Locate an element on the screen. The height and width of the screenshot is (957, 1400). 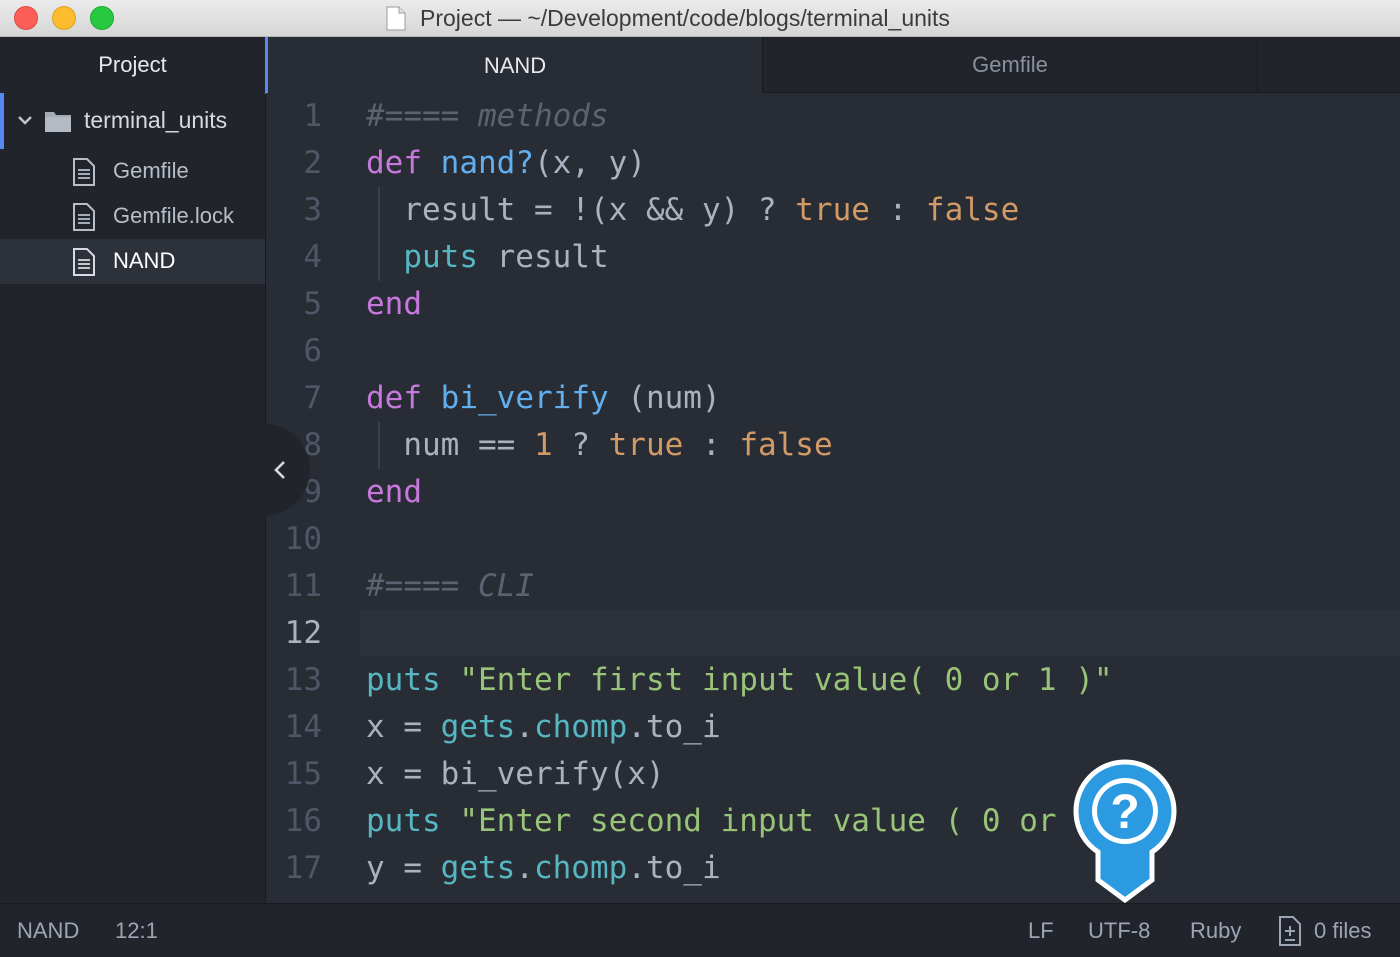
code-token: (num) is located at coordinates (664, 398).